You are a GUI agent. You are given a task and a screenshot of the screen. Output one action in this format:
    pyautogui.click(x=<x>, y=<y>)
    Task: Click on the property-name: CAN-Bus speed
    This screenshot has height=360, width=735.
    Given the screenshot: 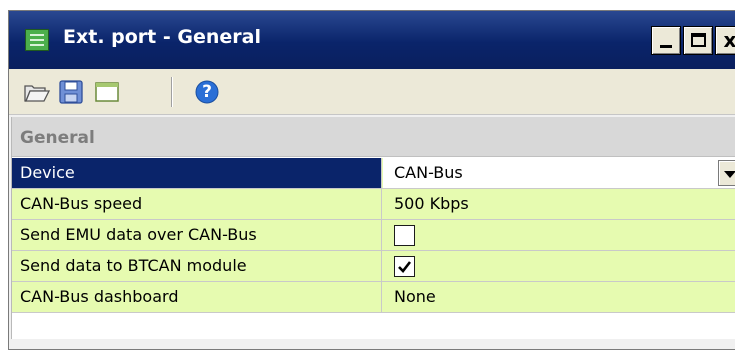 What is the action you would take?
    pyautogui.click(x=197, y=204)
    